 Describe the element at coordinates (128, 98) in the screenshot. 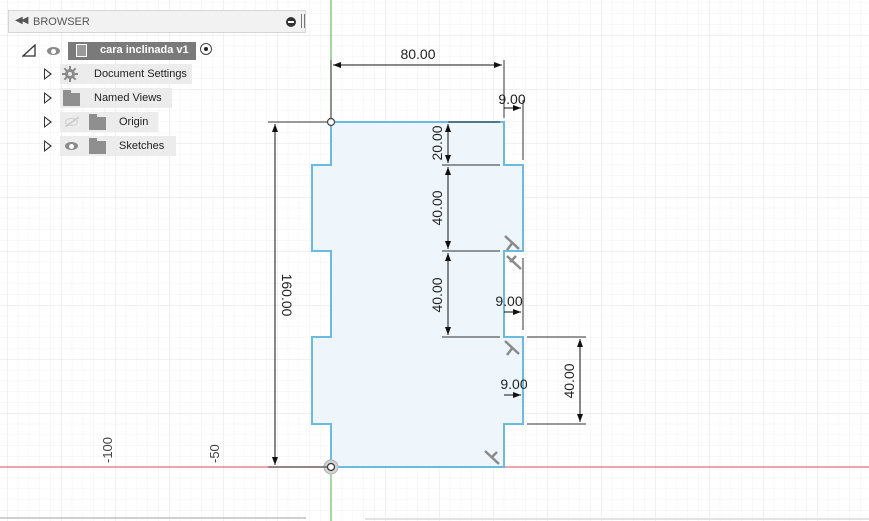

I see `tree-item-label: Named Views` at that location.